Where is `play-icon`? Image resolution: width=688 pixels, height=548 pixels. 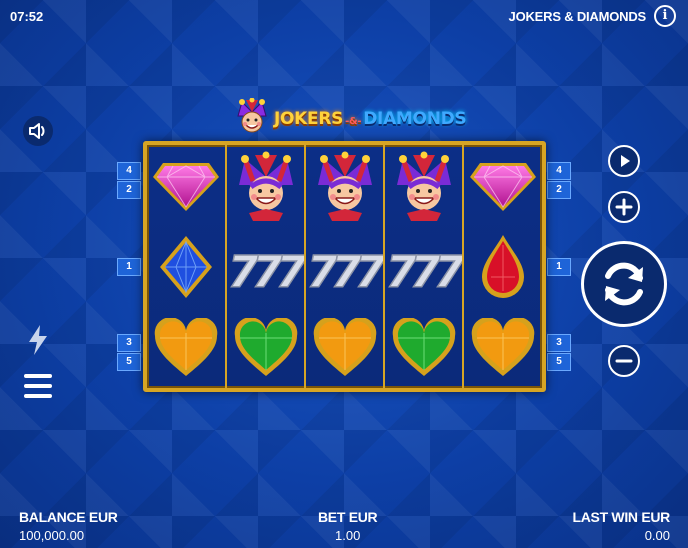 play-icon is located at coordinates (625, 161).